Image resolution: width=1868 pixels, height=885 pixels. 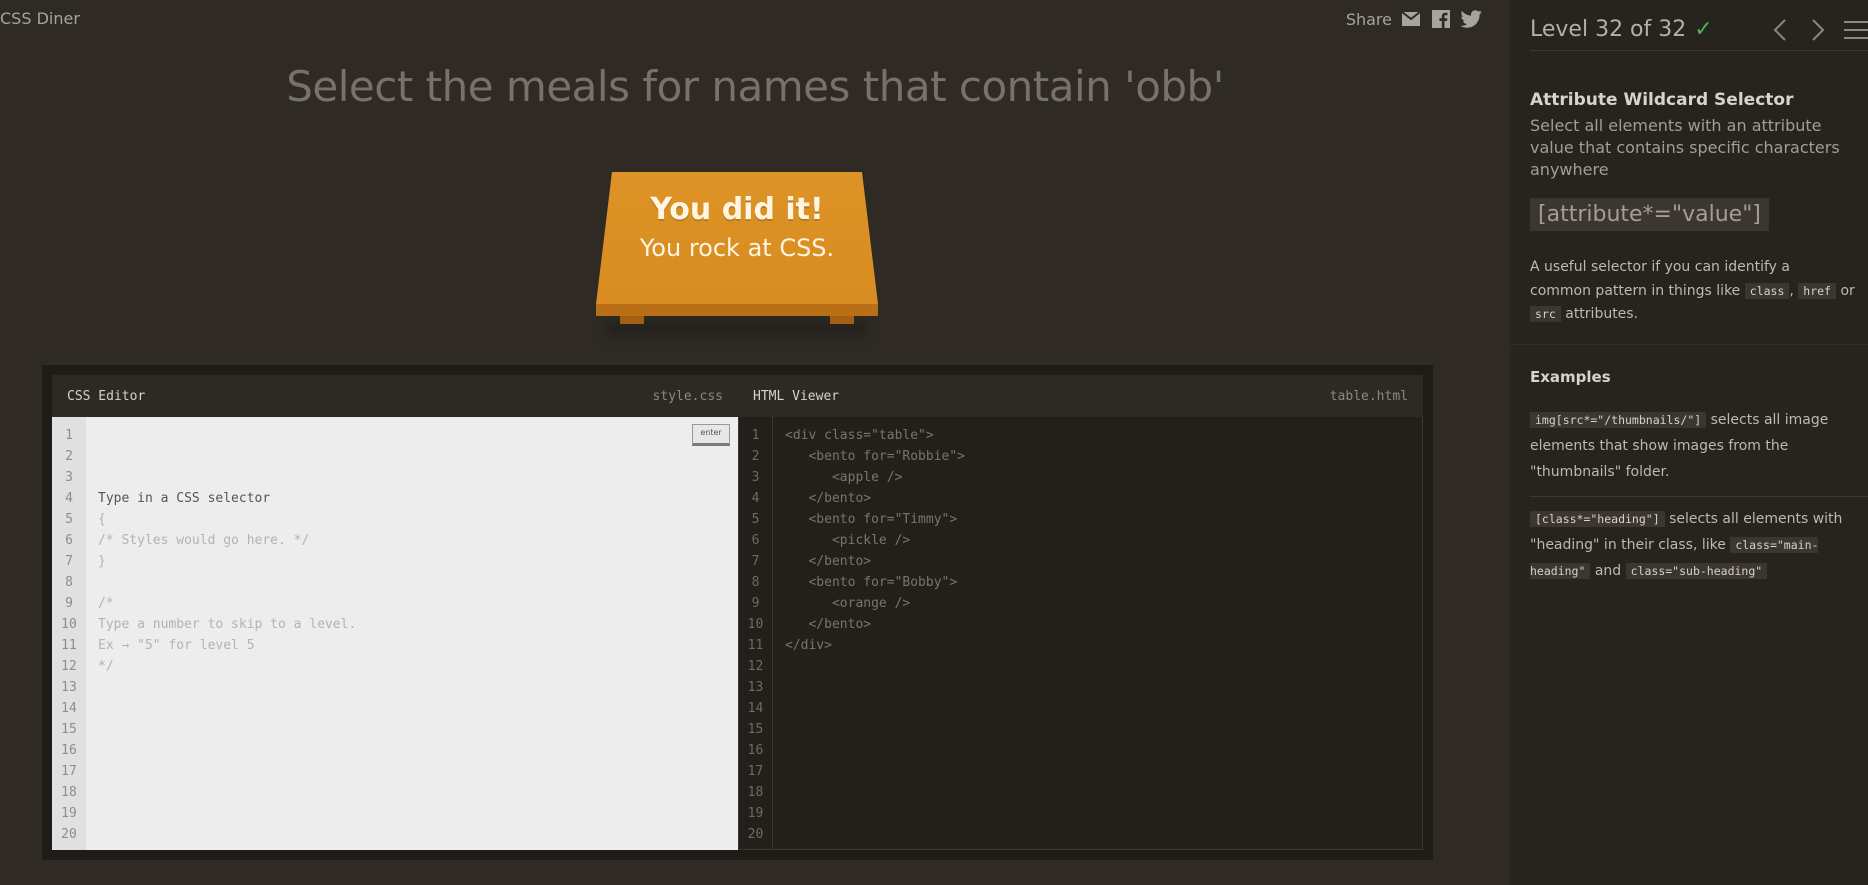 I want to click on line-number: 10, so click(x=69, y=624).